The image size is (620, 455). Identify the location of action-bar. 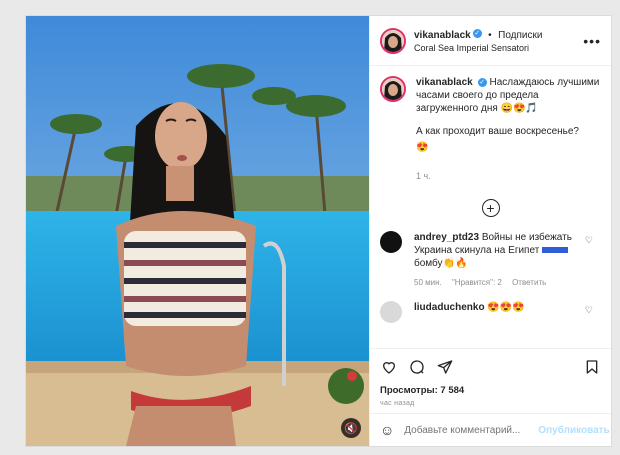
(490, 366).